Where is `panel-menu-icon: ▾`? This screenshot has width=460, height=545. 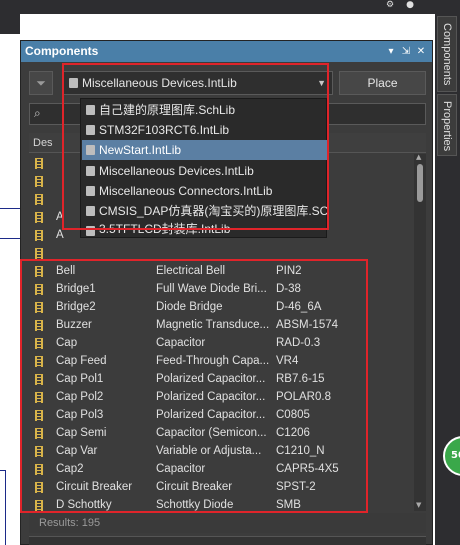 panel-menu-icon: ▾ is located at coordinates (391, 51).